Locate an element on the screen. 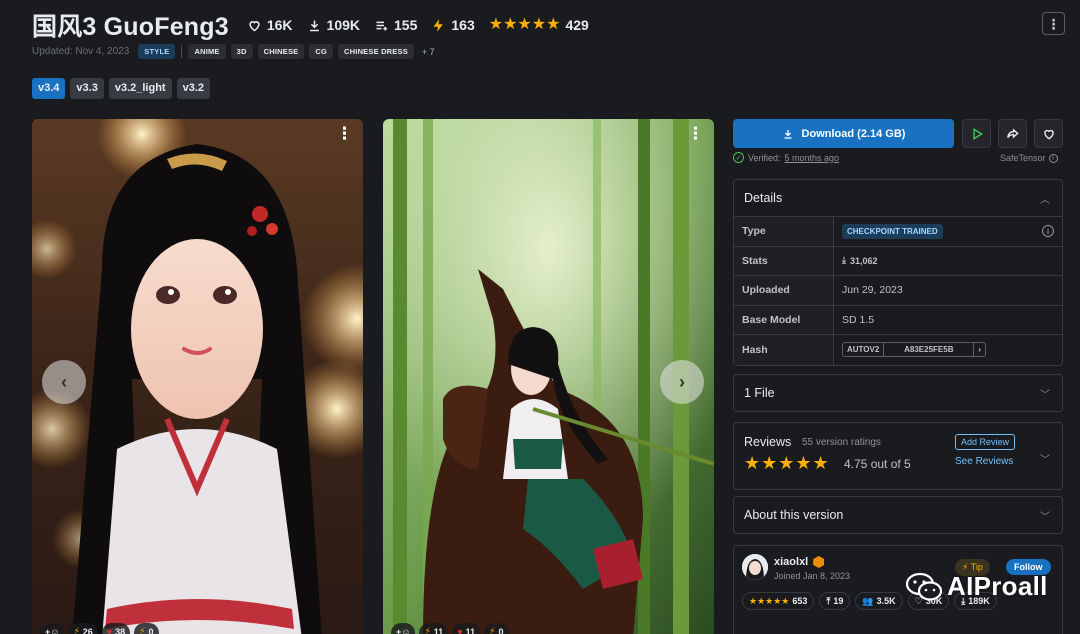  details-heading: Details is located at coordinates (763, 198).